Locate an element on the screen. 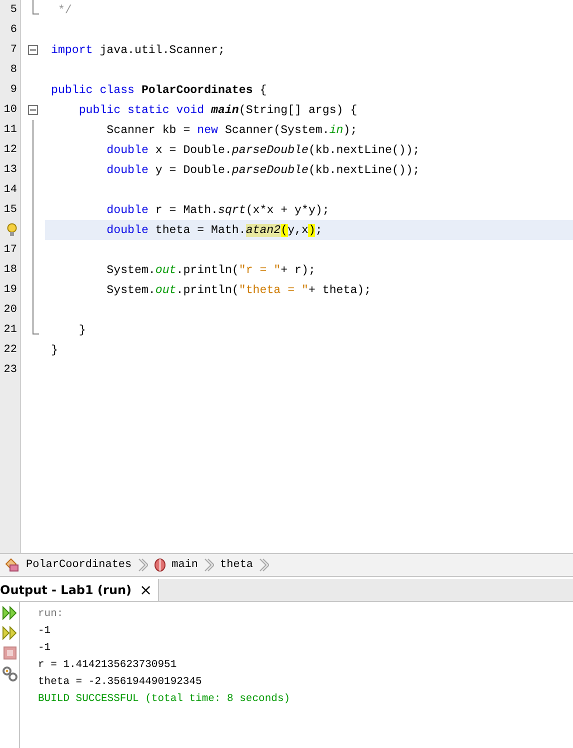  close-button: × is located at coordinates (146, 590).